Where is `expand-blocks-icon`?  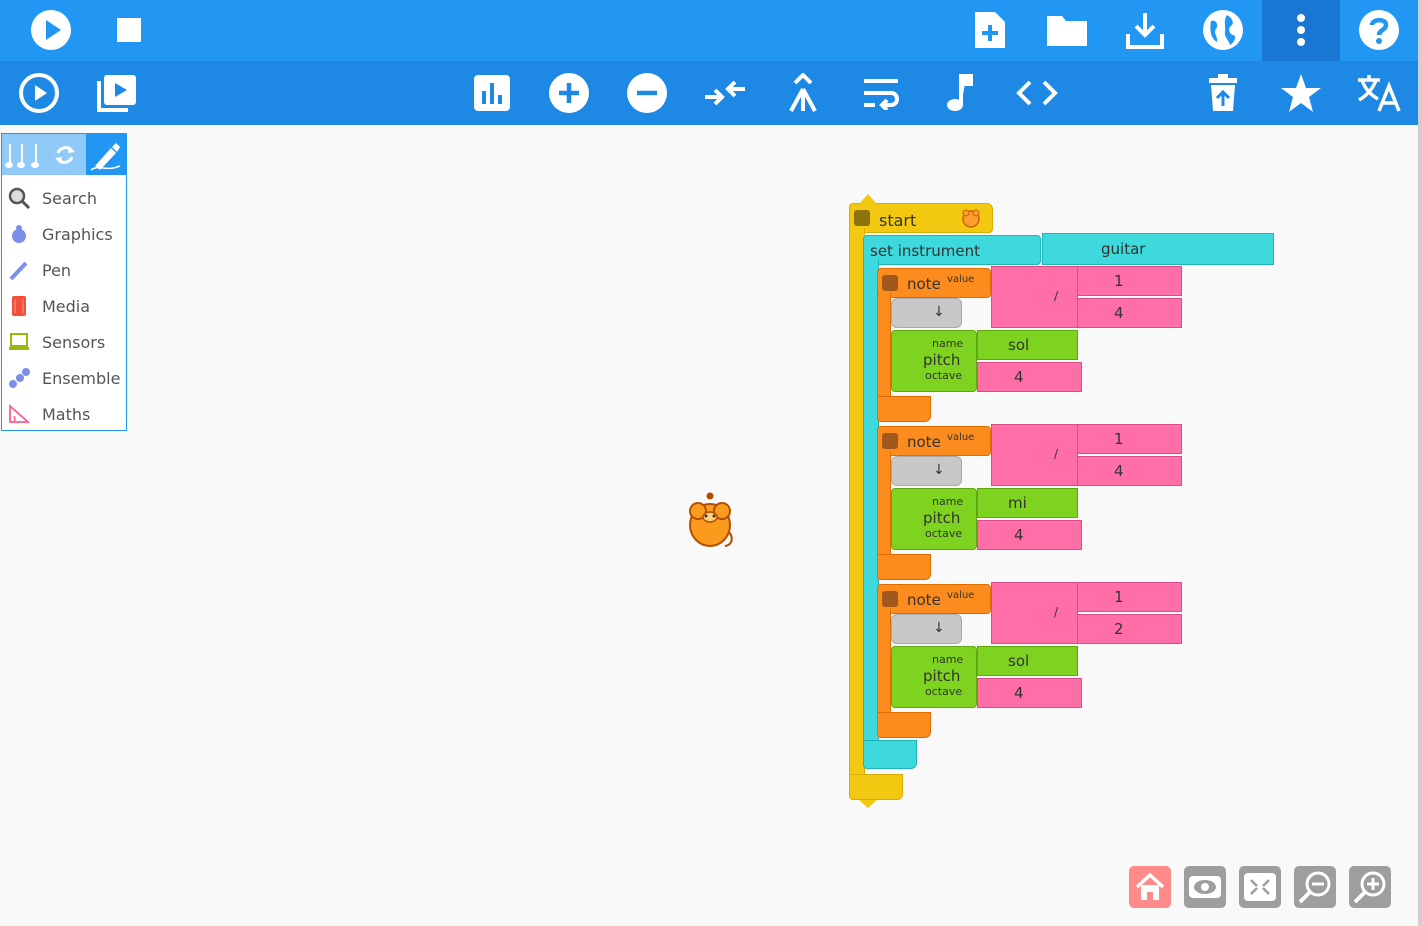
expand-blocks-icon is located at coordinates (569, 93).